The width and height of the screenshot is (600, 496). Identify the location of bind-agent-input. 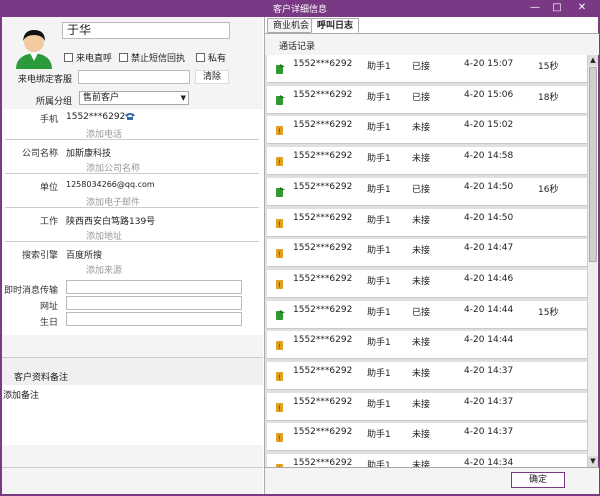
(134, 77).